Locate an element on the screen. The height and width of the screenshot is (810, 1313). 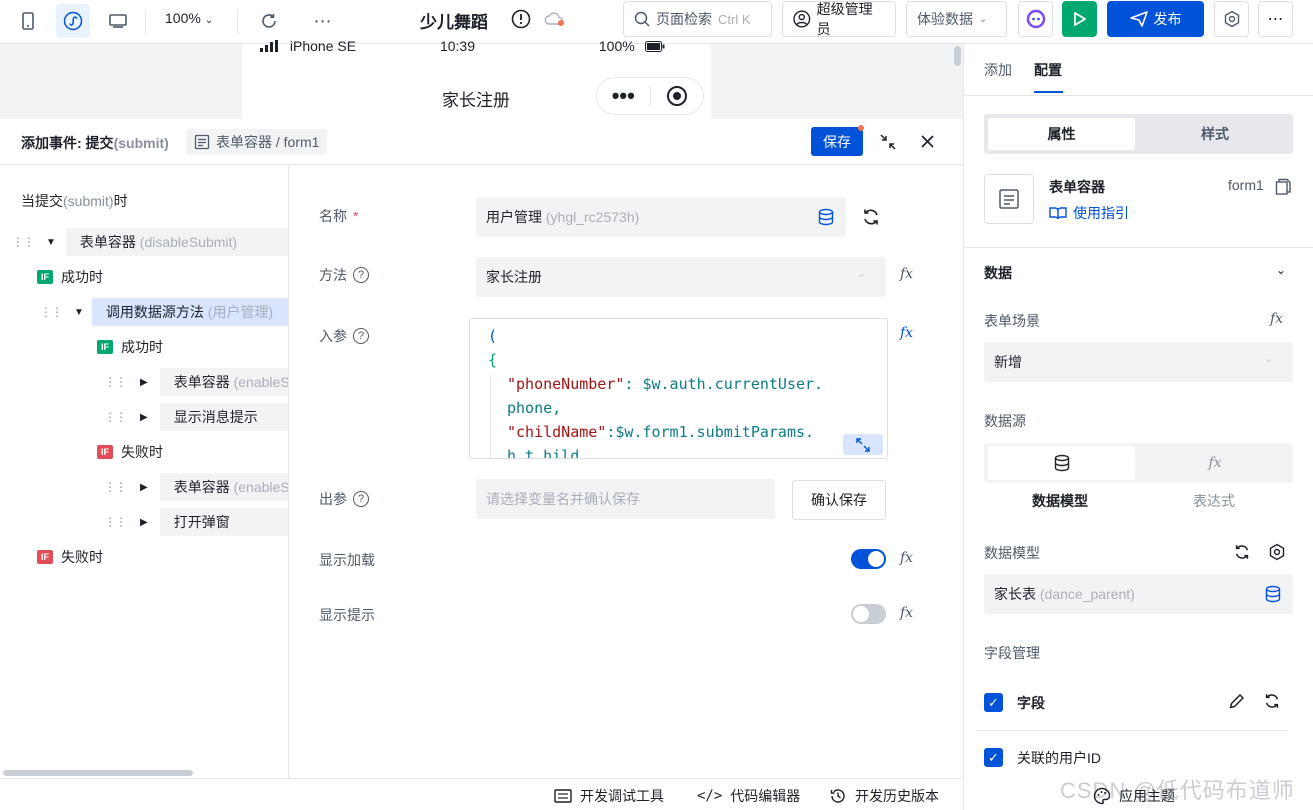
info-icon is located at coordinates (521, 20).